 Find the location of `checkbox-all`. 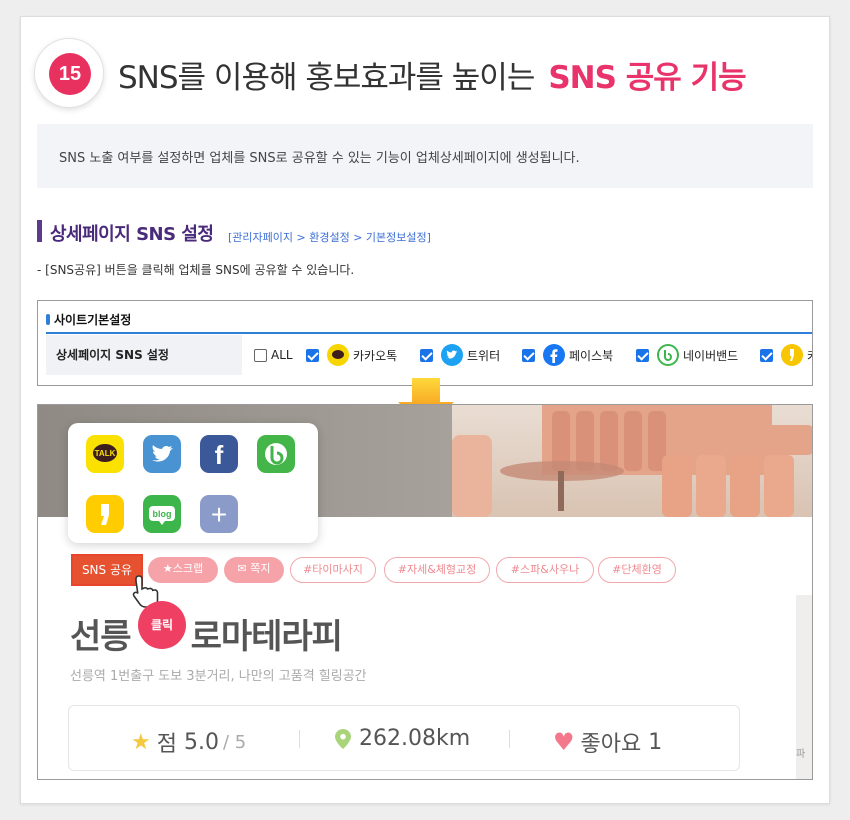

checkbox-all is located at coordinates (260, 355).